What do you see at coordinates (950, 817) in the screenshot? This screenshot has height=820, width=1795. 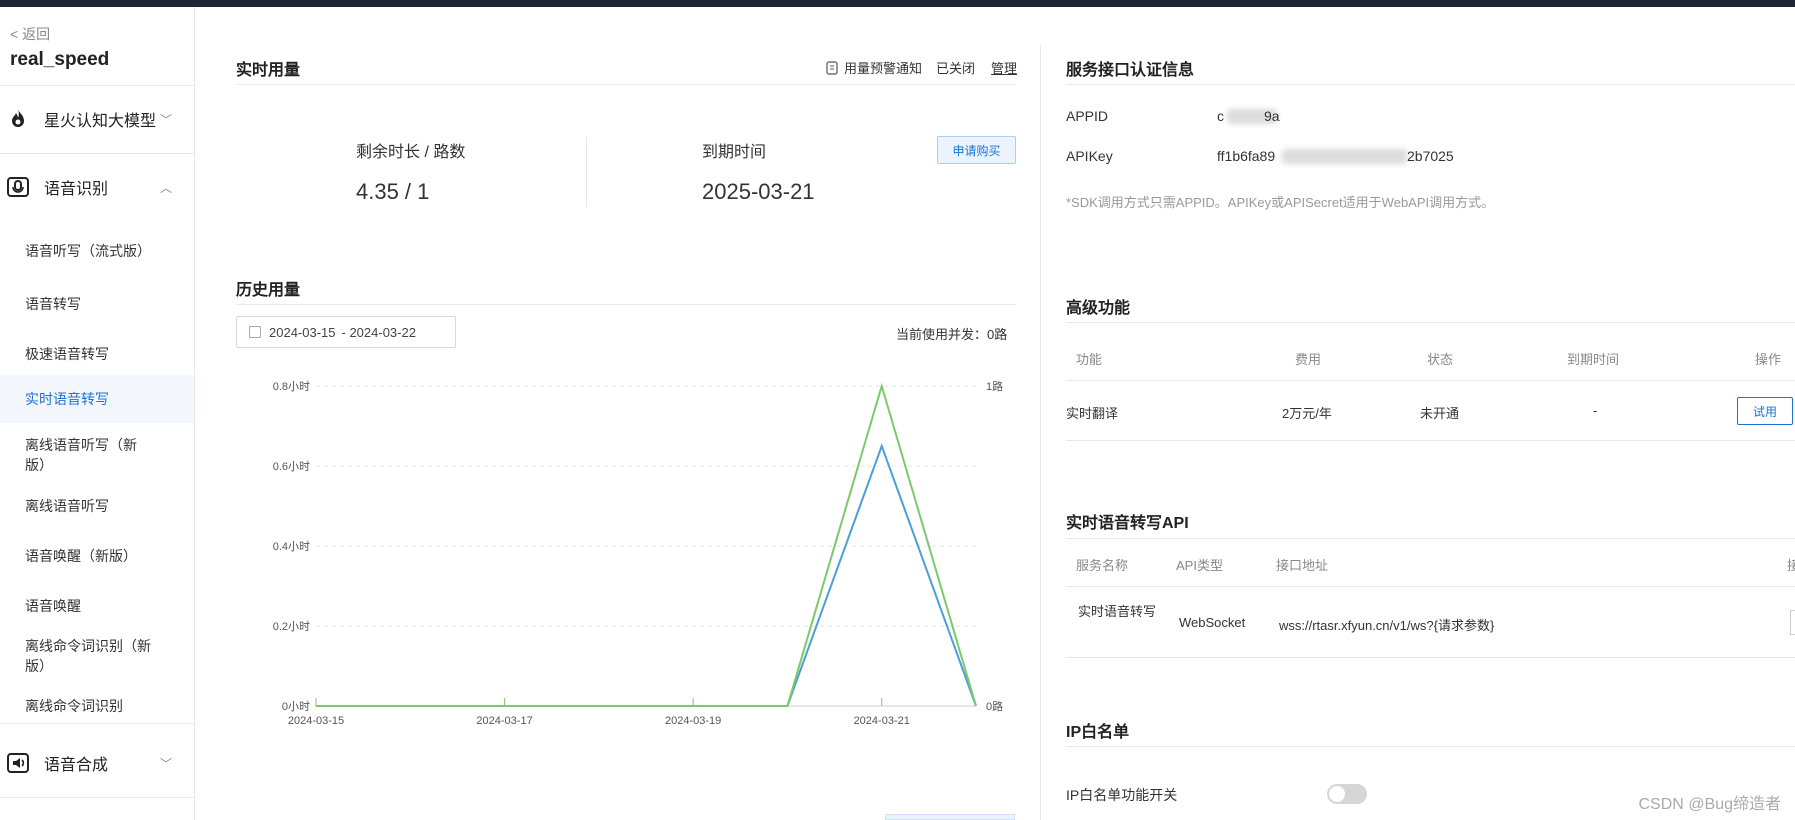 I see `bottom-button` at bounding box center [950, 817].